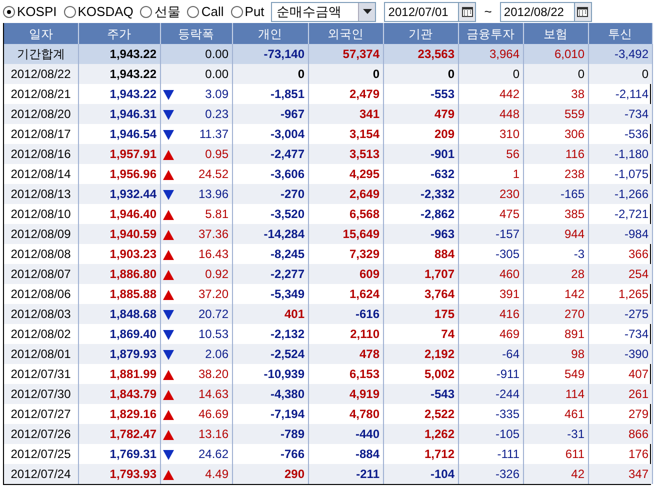 The height and width of the screenshot is (488, 654). I want to click on table-cell: 1,843.79, so click(119, 394).